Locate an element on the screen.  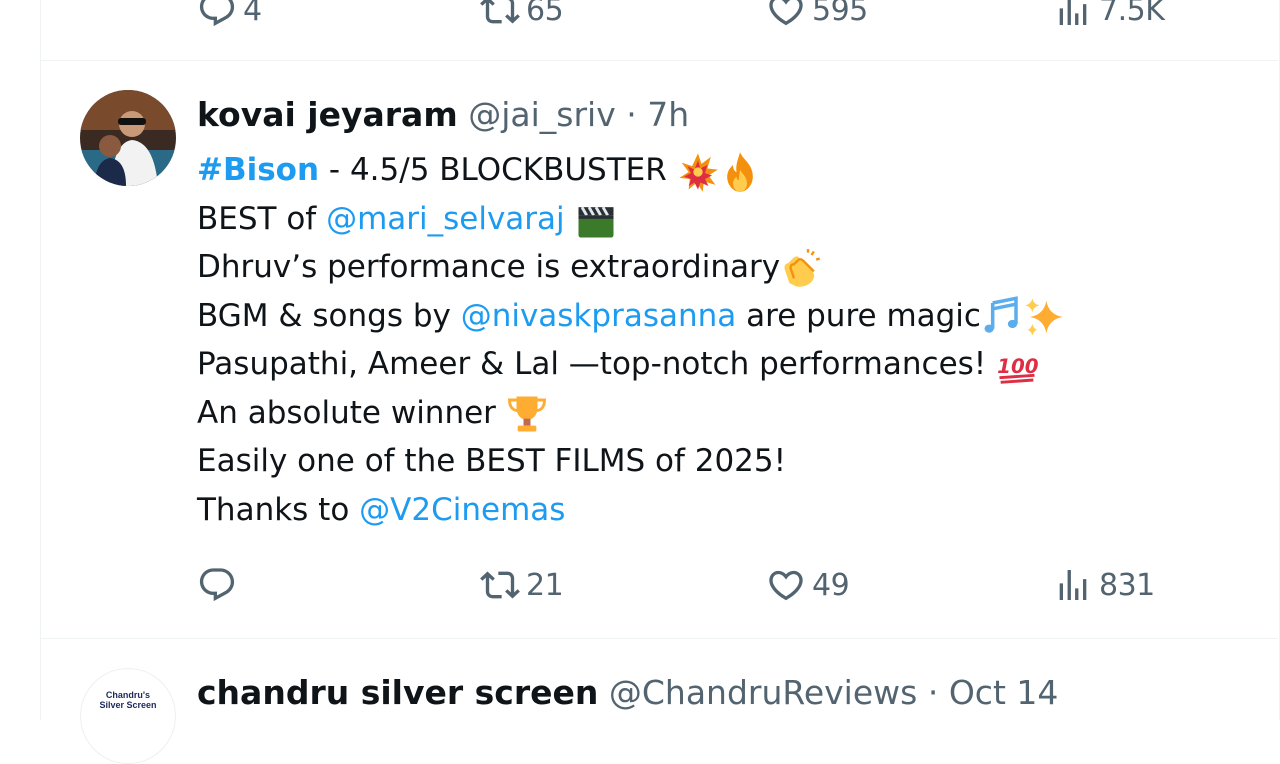
trophy-emoji is located at coordinates (526, 414).